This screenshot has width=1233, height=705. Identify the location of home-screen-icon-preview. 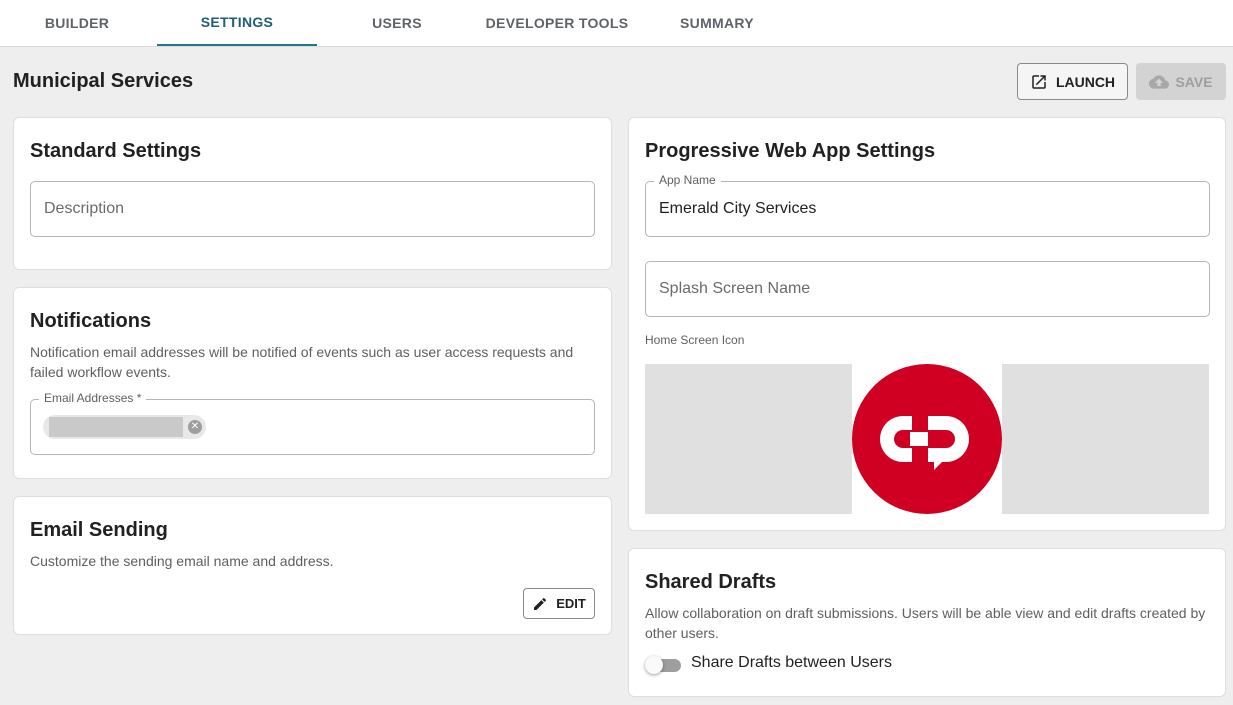
(927, 439).